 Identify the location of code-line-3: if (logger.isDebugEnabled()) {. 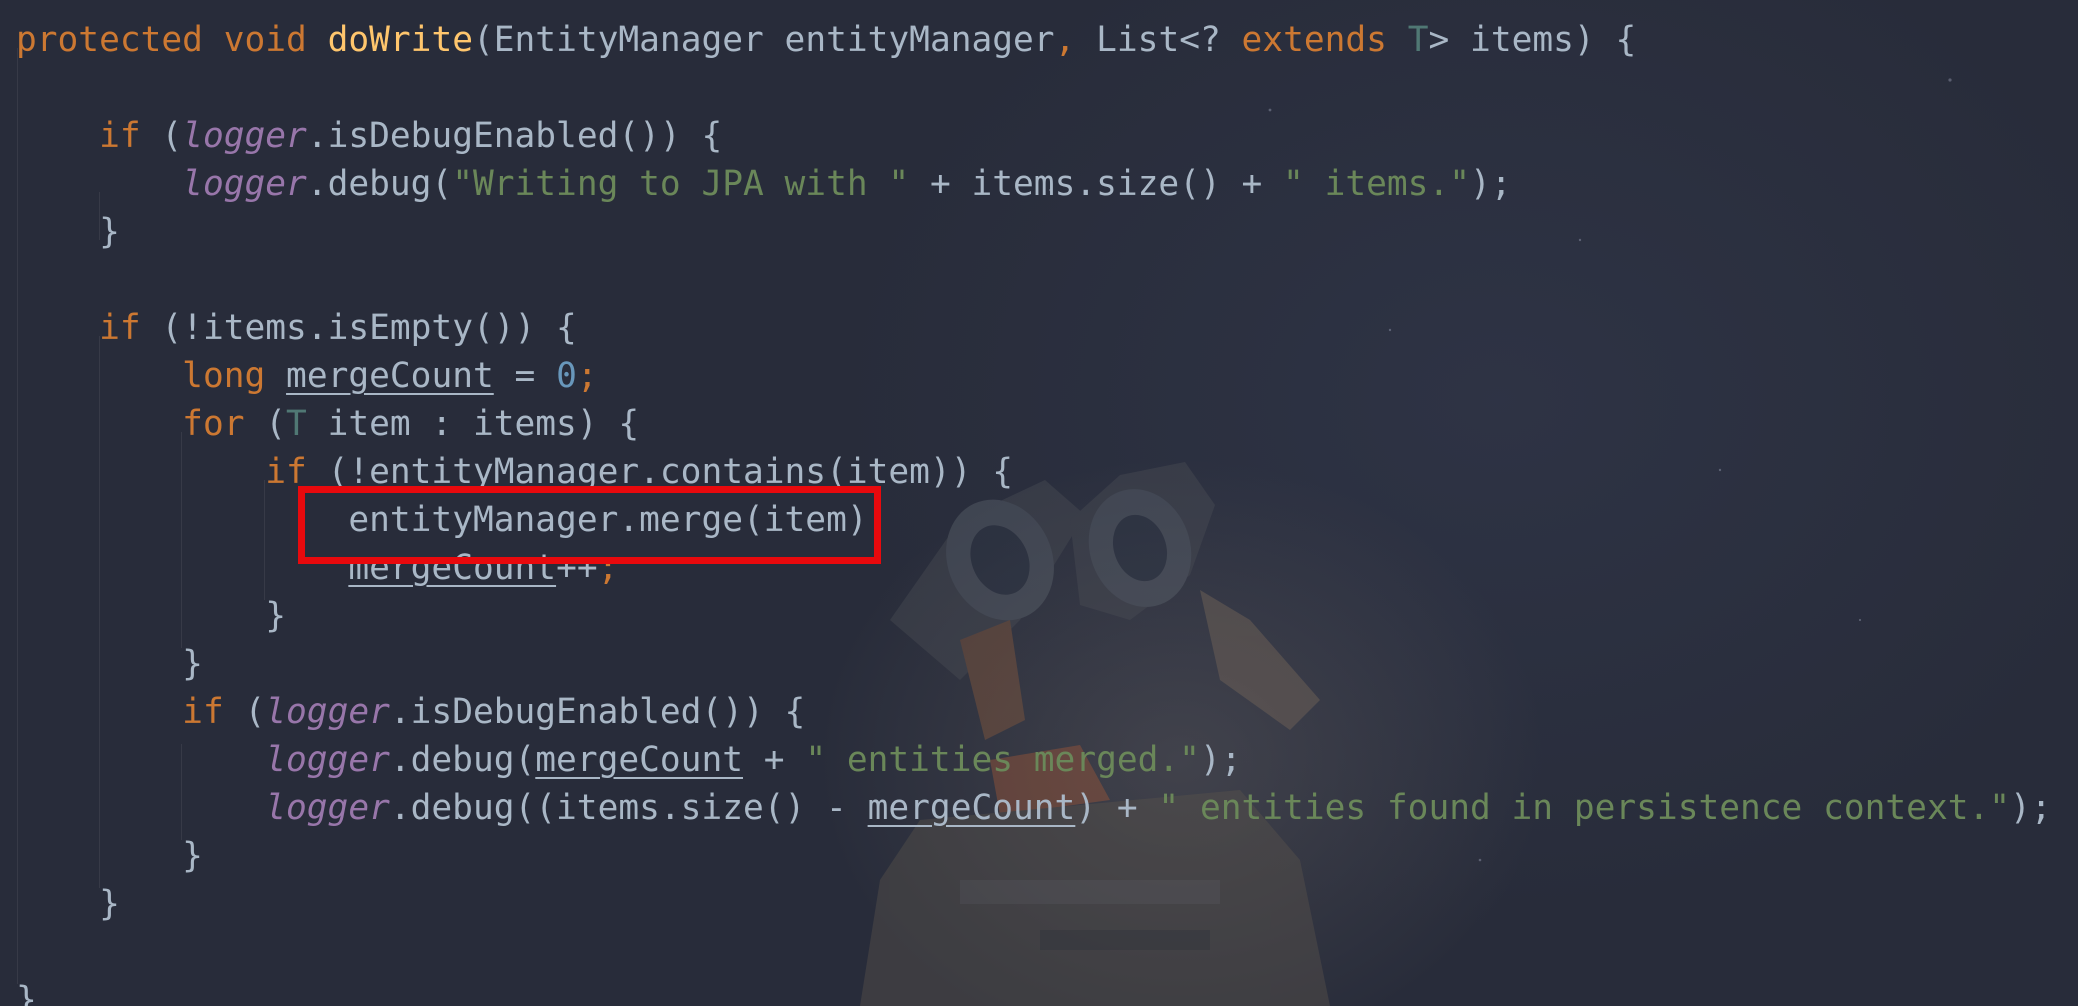
(369, 136).